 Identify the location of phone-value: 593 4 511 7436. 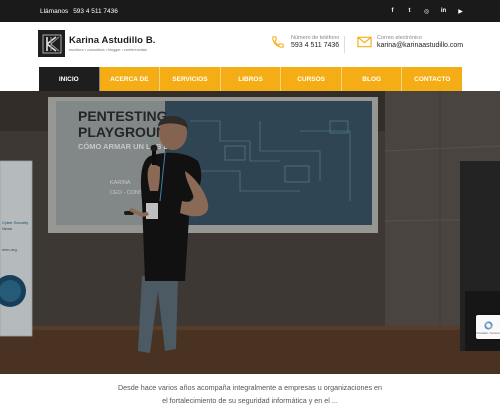
(315, 45).